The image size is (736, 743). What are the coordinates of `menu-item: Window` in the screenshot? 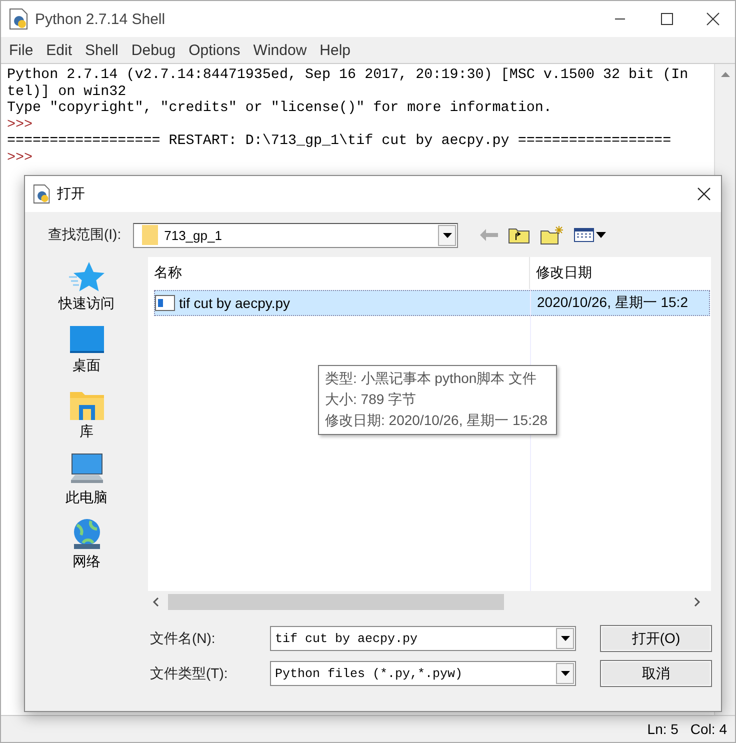 It's located at (280, 50).